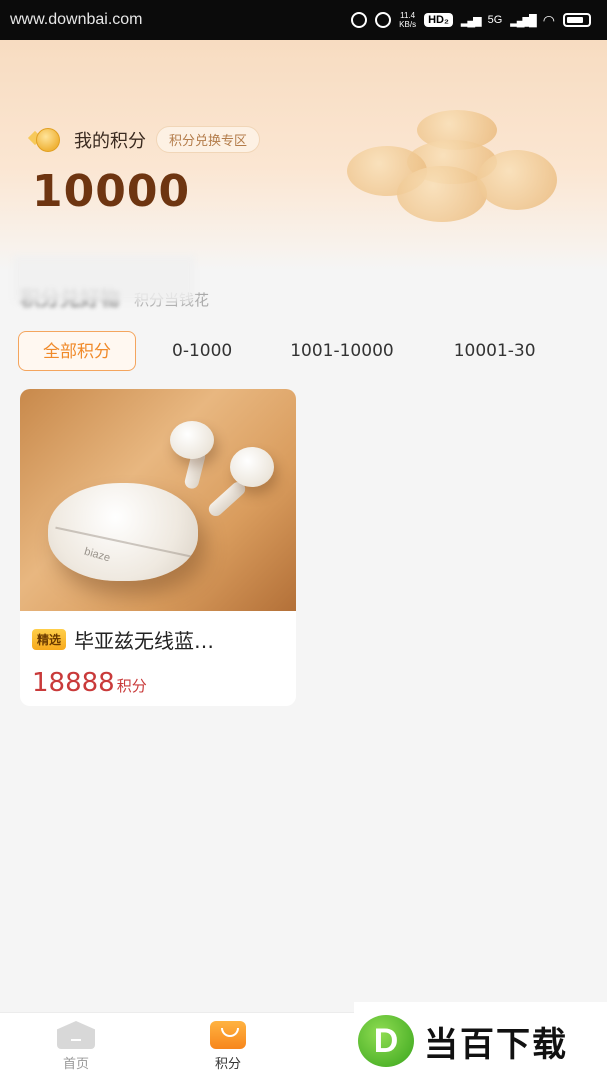 The image size is (607, 1080). Describe the element at coordinates (110, 141) in the screenshot. I see `points-label: 我的积分` at that location.